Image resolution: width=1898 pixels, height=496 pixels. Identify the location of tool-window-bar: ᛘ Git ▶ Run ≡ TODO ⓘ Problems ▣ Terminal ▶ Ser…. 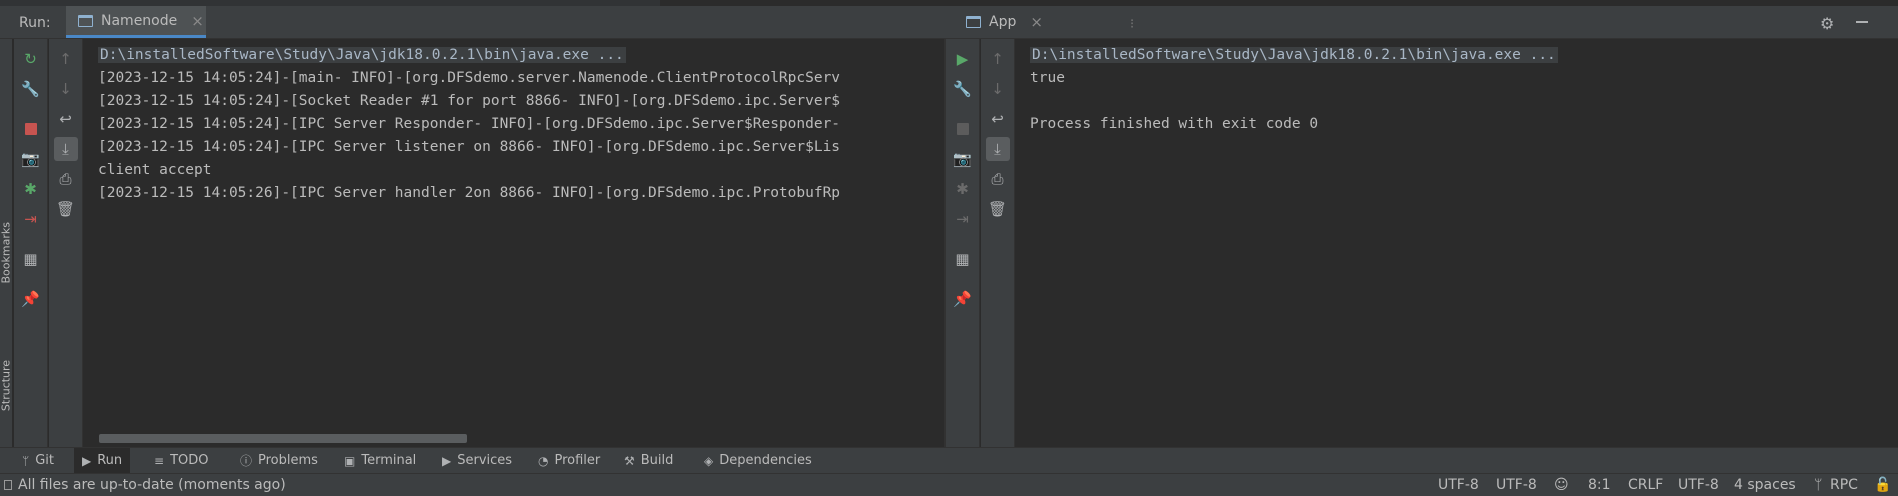
(949, 460).